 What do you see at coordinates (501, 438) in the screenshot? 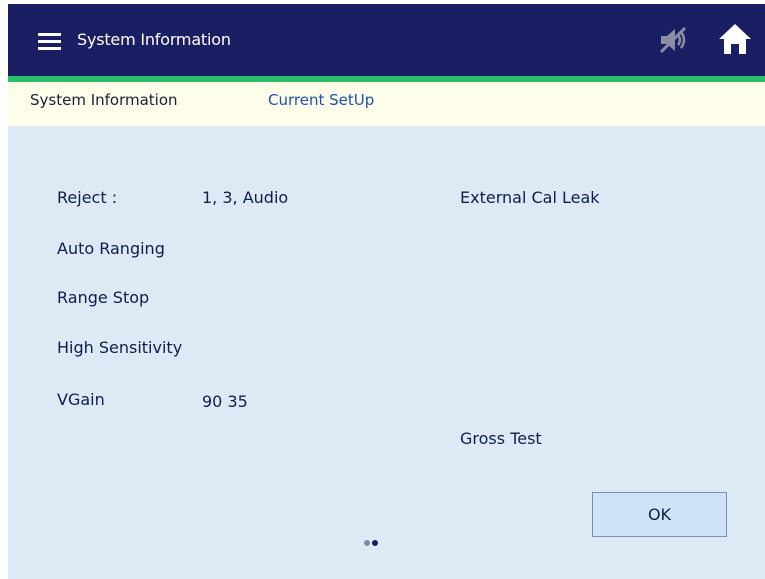
I see `gross-test-label: Gross Test` at bounding box center [501, 438].